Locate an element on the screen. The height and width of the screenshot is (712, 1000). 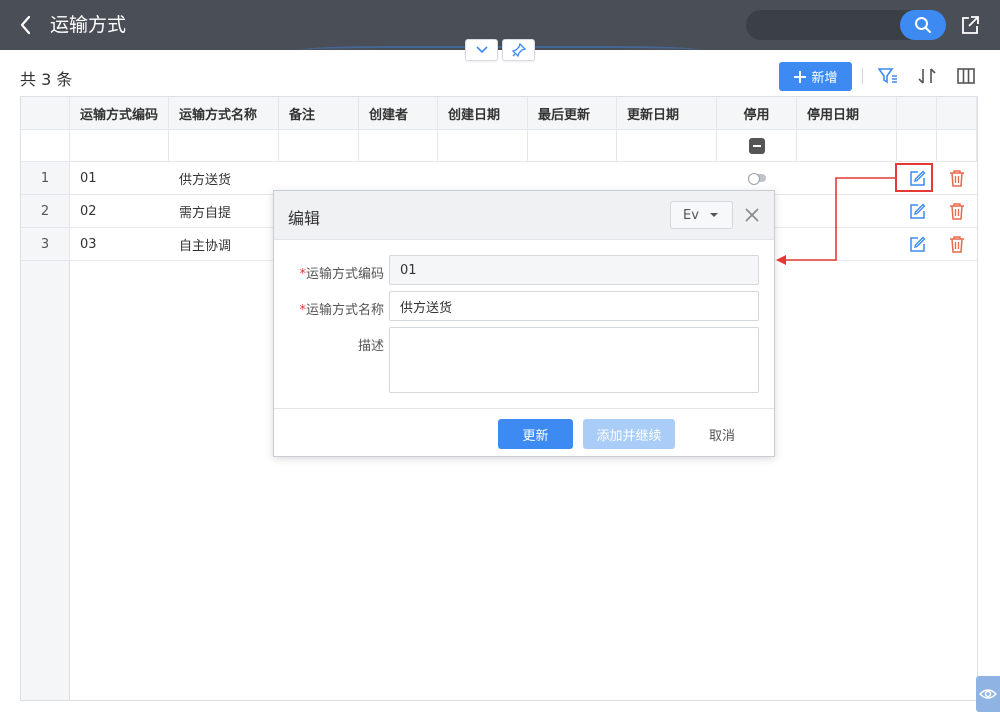
cell-code: 03 is located at coordinates (119, 244).